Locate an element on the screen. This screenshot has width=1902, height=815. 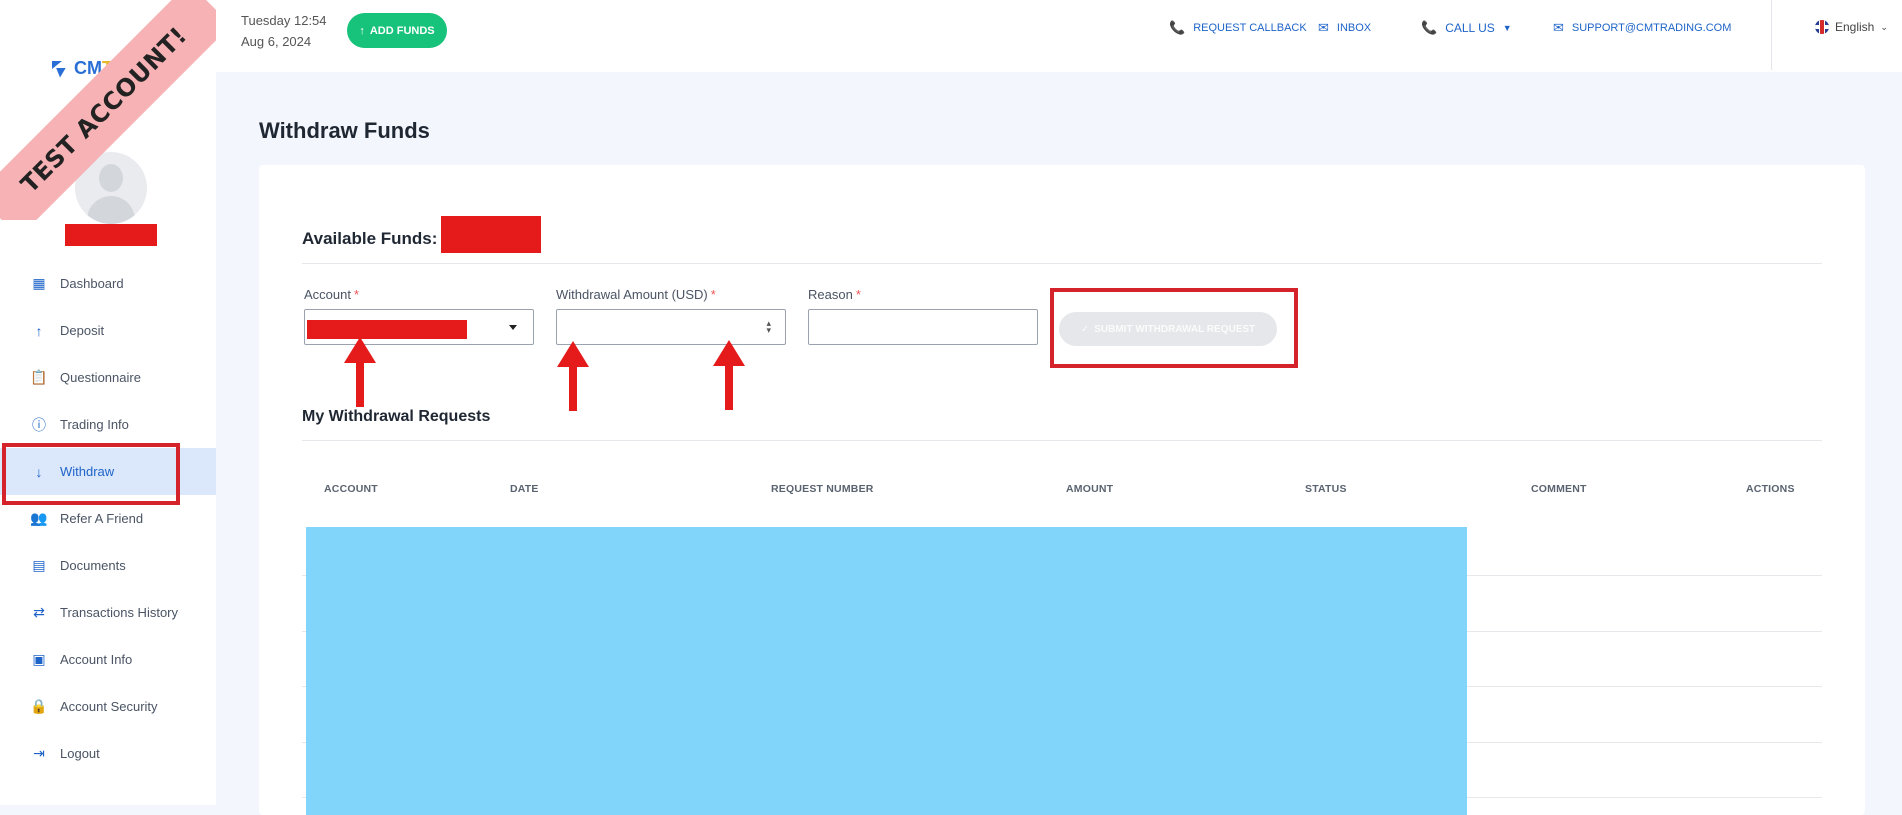
avatar is located at coordinates (111, 188).